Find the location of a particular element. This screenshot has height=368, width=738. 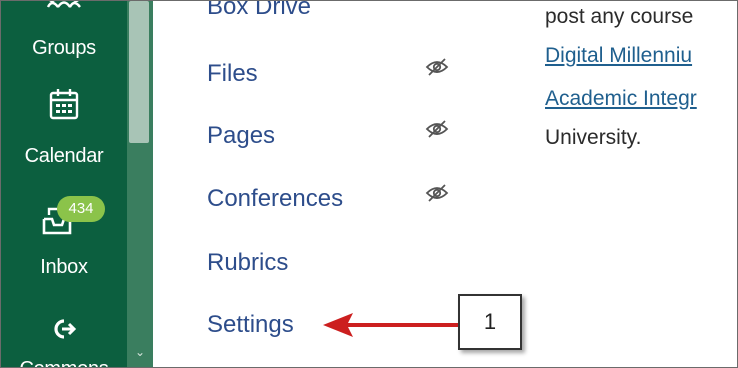

groups-icon is located at coordinates (63, 4).